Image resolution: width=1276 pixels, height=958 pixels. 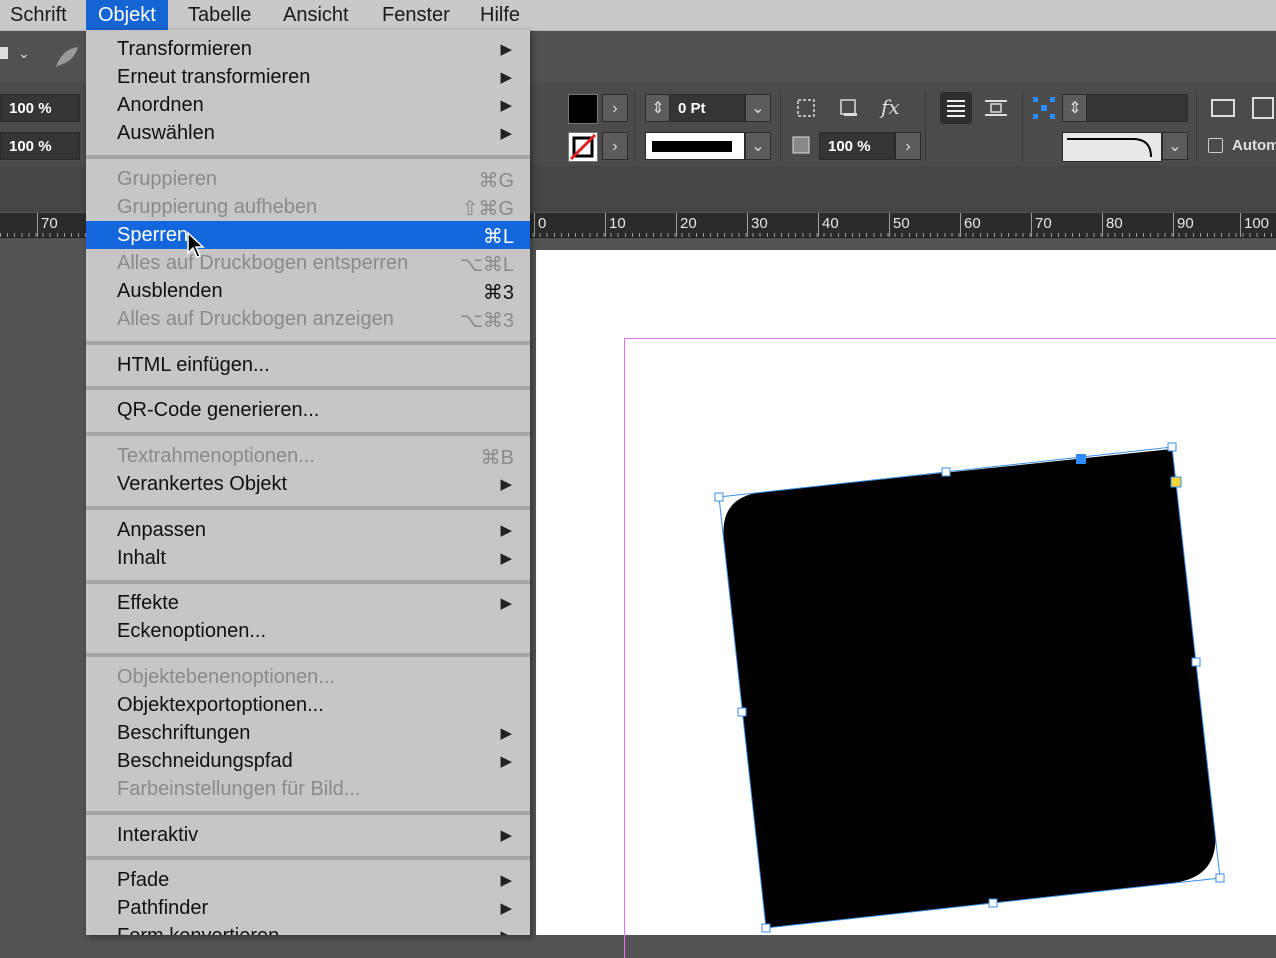 I want to click on menu-ansicht: Ansicht, so click(x=316, y=15).